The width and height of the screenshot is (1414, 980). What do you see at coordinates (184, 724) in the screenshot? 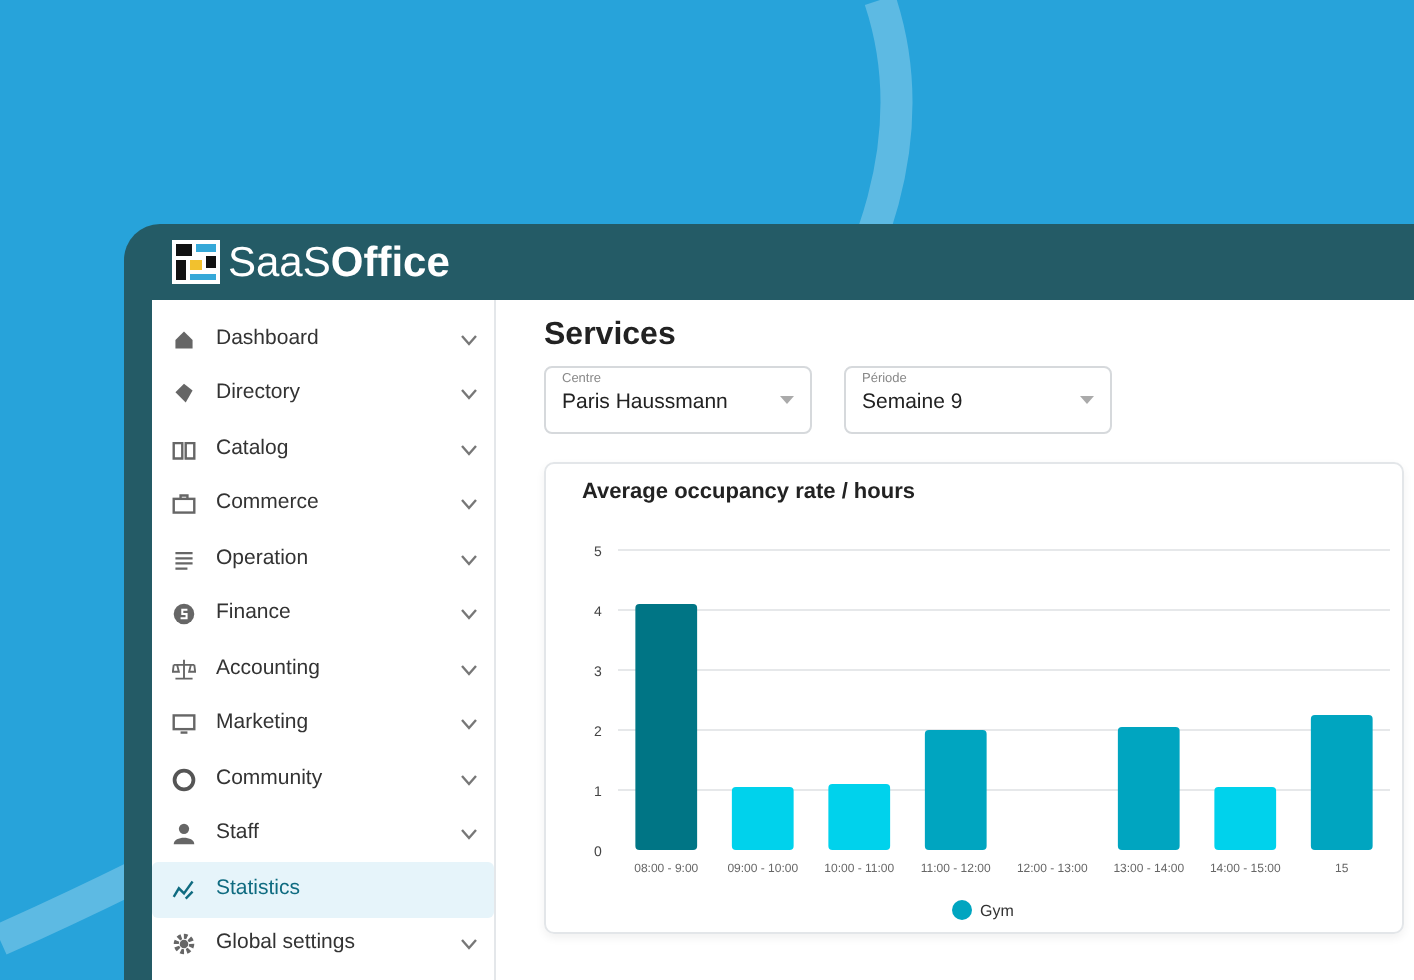
I see `monitor-icon` at bounding box center [184, 724].